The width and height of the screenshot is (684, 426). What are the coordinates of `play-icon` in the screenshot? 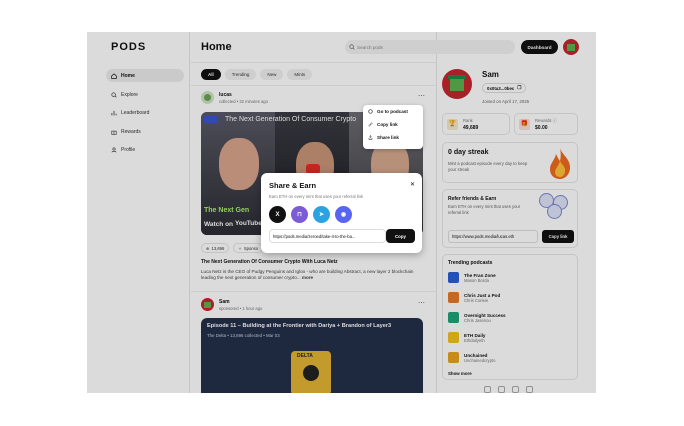 It's located at (311, 373).